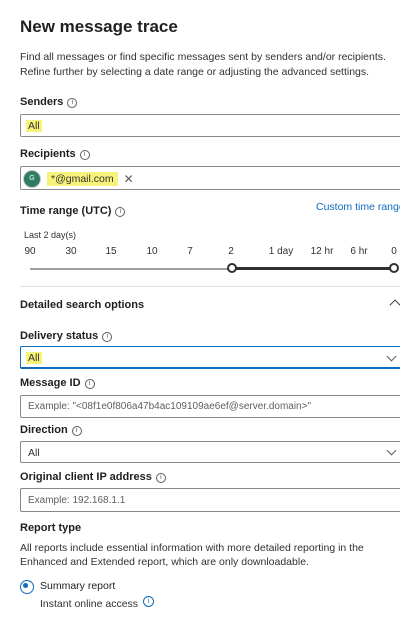  What do you see at coordinates (73, 211) in the screenshot?
I see `time-range-label: Time range (UTC) i` at bounding box center [73, 211].